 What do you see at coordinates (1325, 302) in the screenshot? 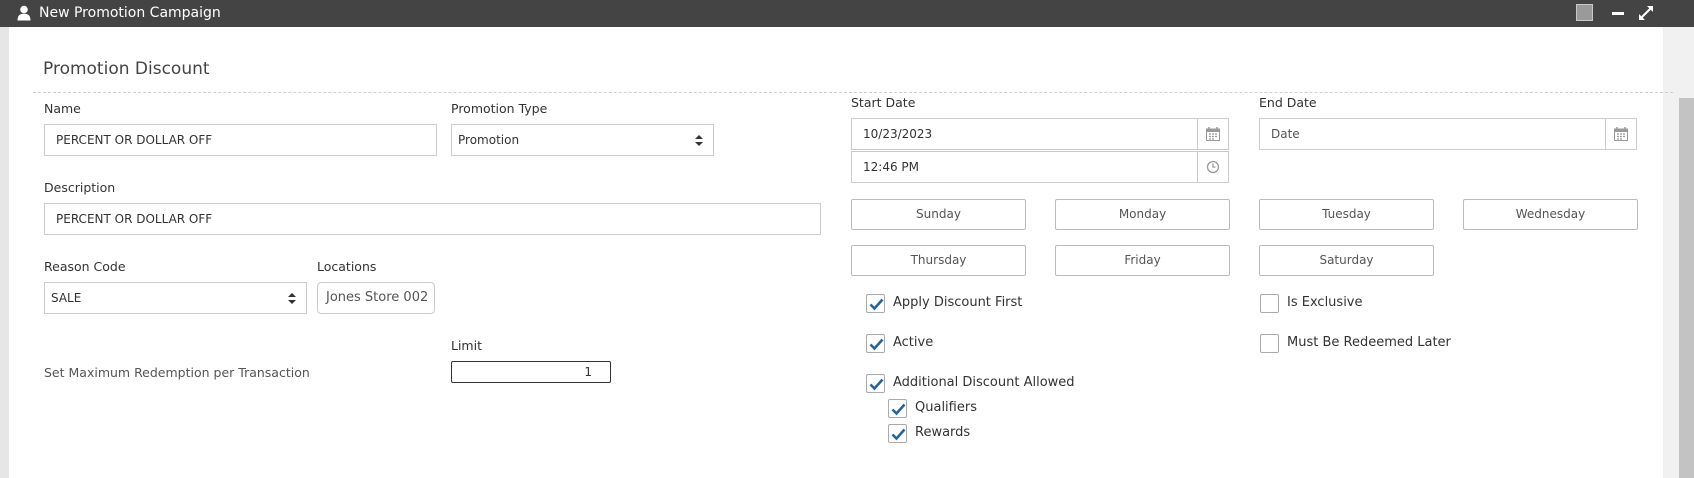
I see `is-exclusive-label: Is Exclusive` at bounding box center [1325, 302].